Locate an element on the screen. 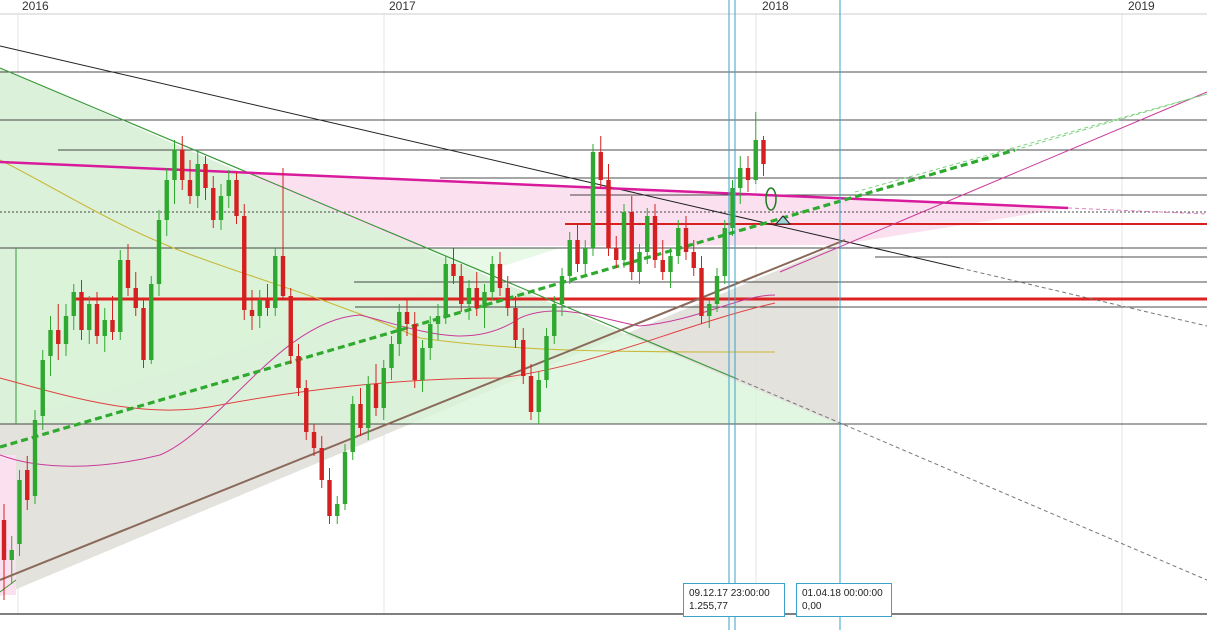 The height and width of the screenshot is (630, 1207). green-downtrend-extension is located at coordinates (970, 479).